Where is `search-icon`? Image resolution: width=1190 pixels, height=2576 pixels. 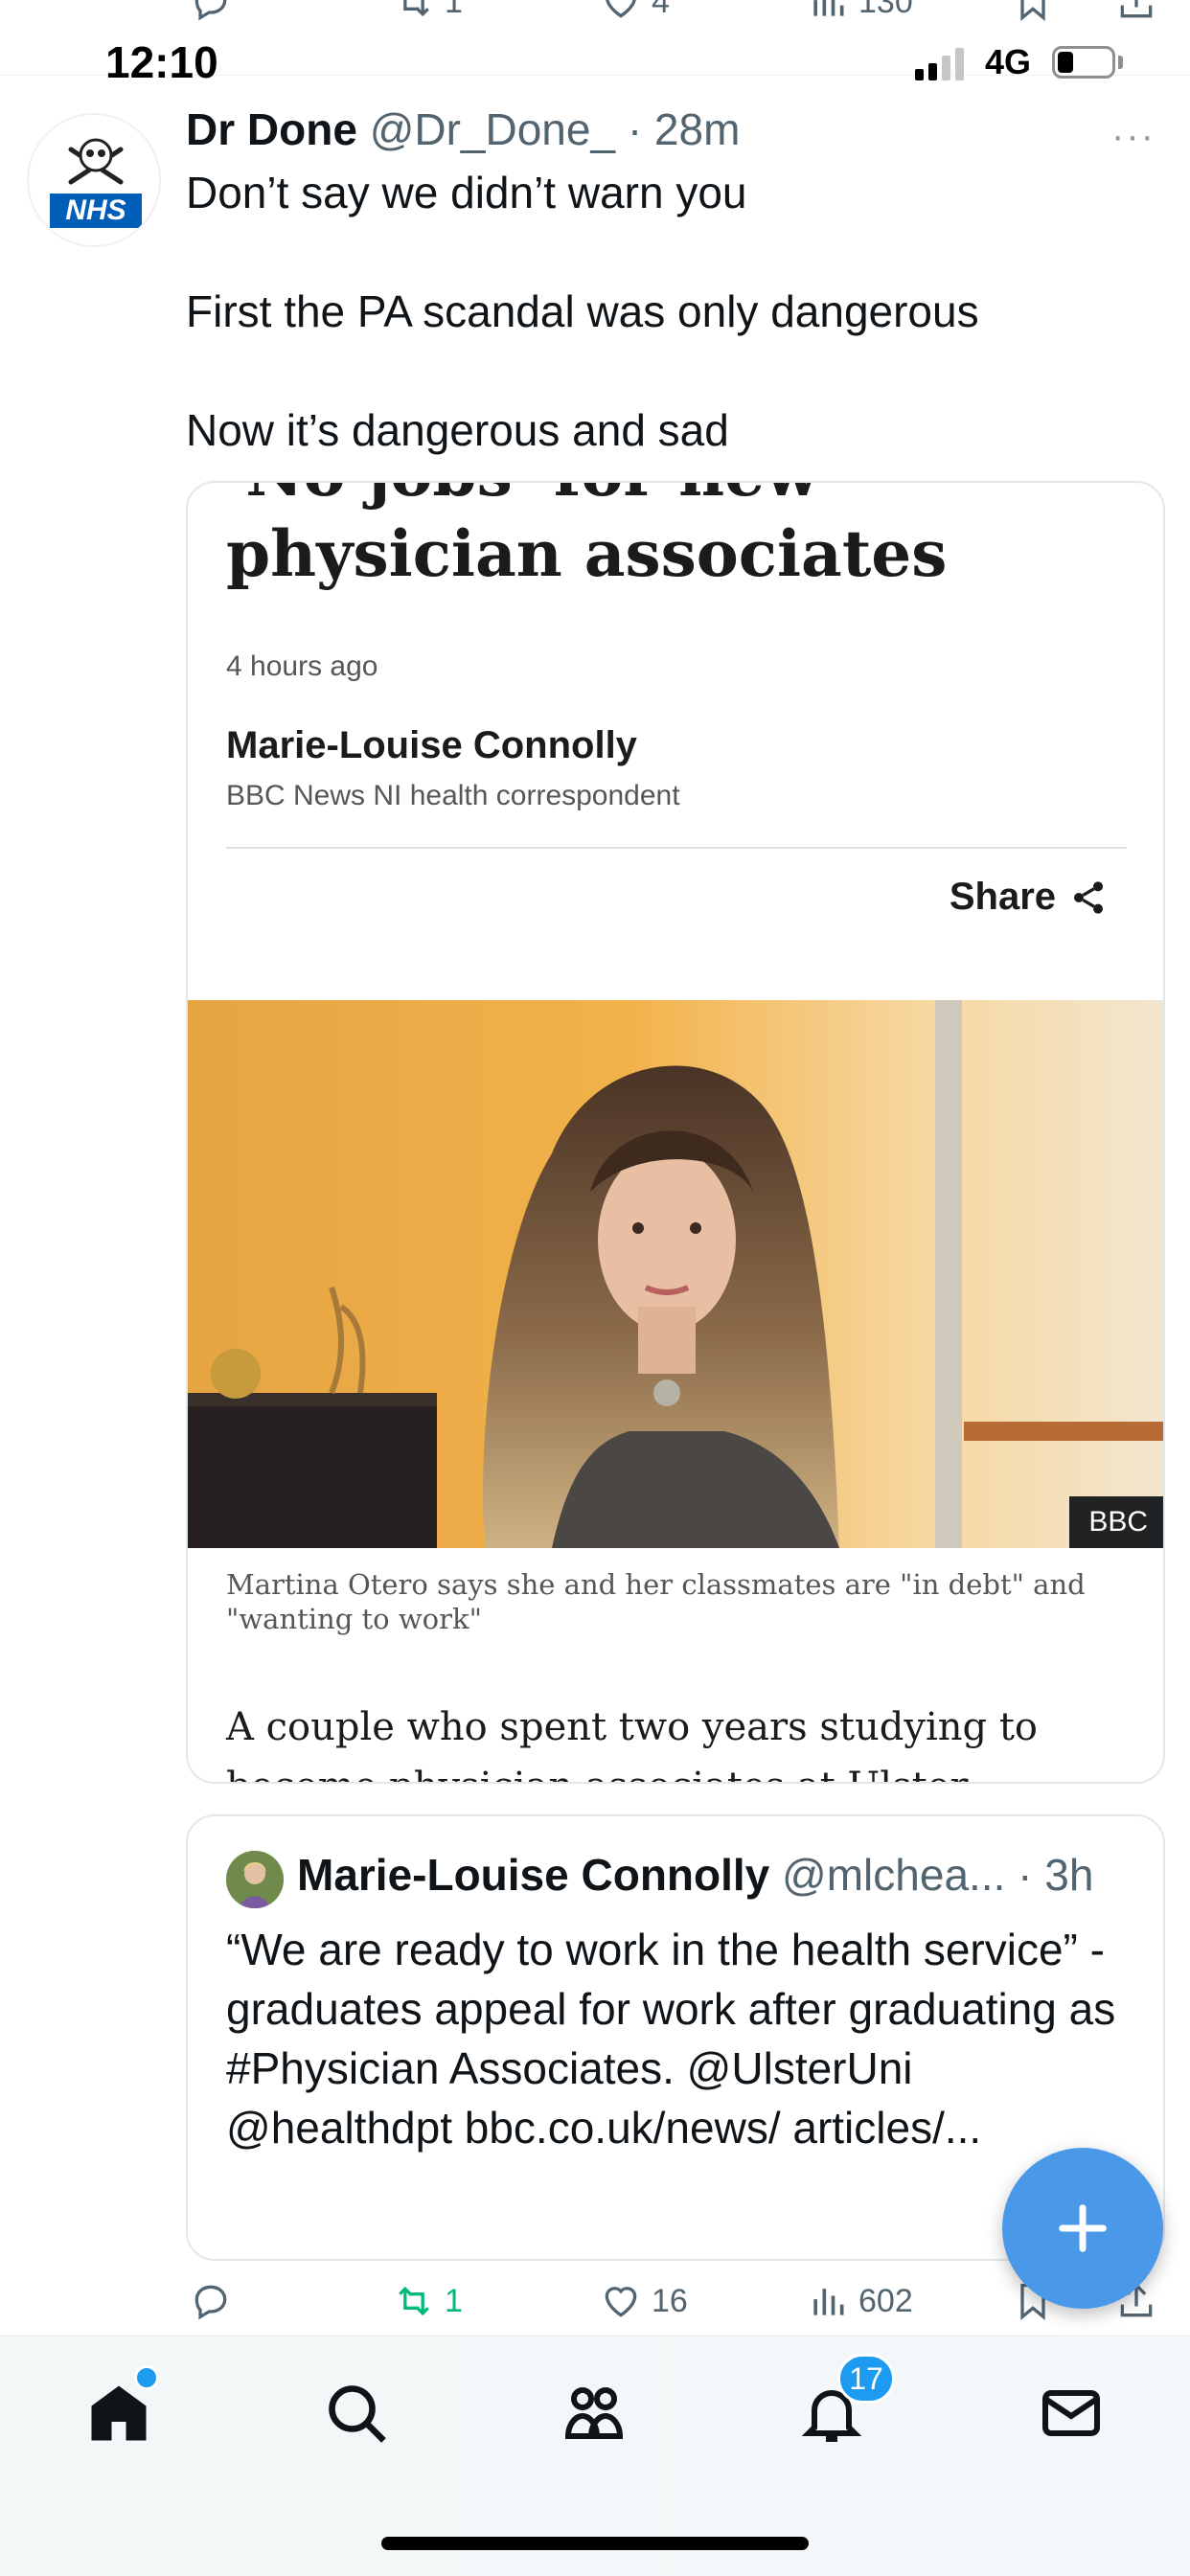
search-icon is located at coordinates (358, 2414).